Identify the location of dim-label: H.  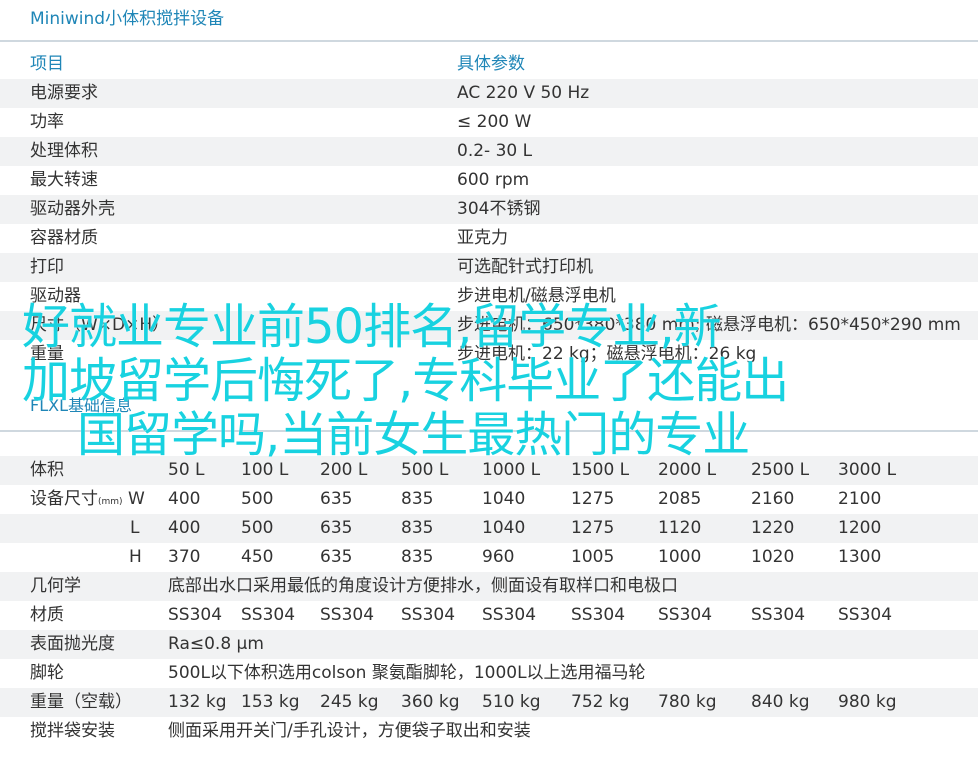
(135, 557).